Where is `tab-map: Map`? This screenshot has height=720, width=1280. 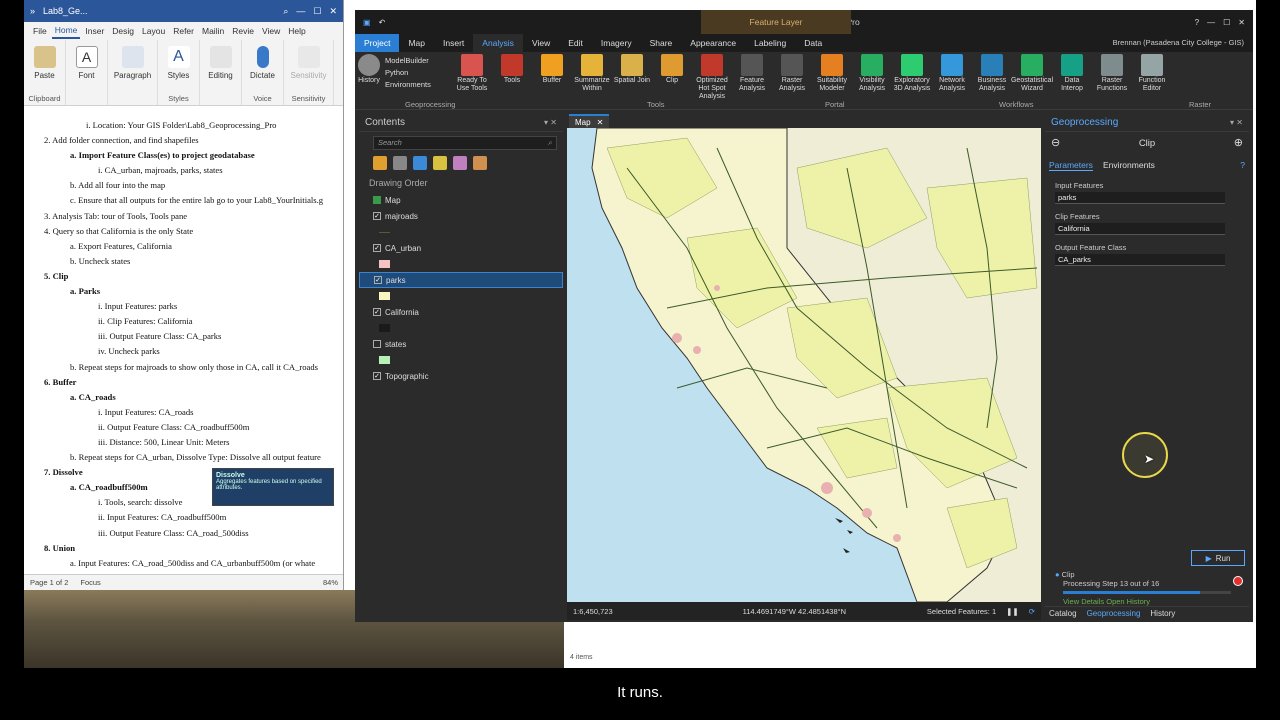
tab-map: Map is located at coordinates (416, 43).